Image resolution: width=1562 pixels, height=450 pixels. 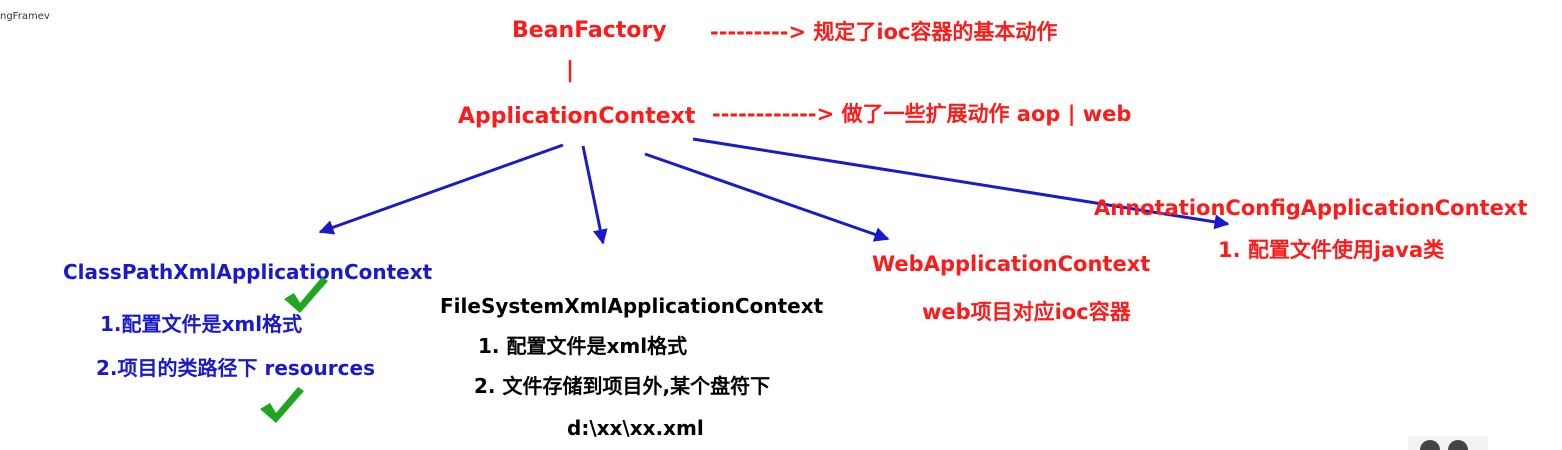 I want to click on arrow-to-classpath, so click(x=441, y=189).